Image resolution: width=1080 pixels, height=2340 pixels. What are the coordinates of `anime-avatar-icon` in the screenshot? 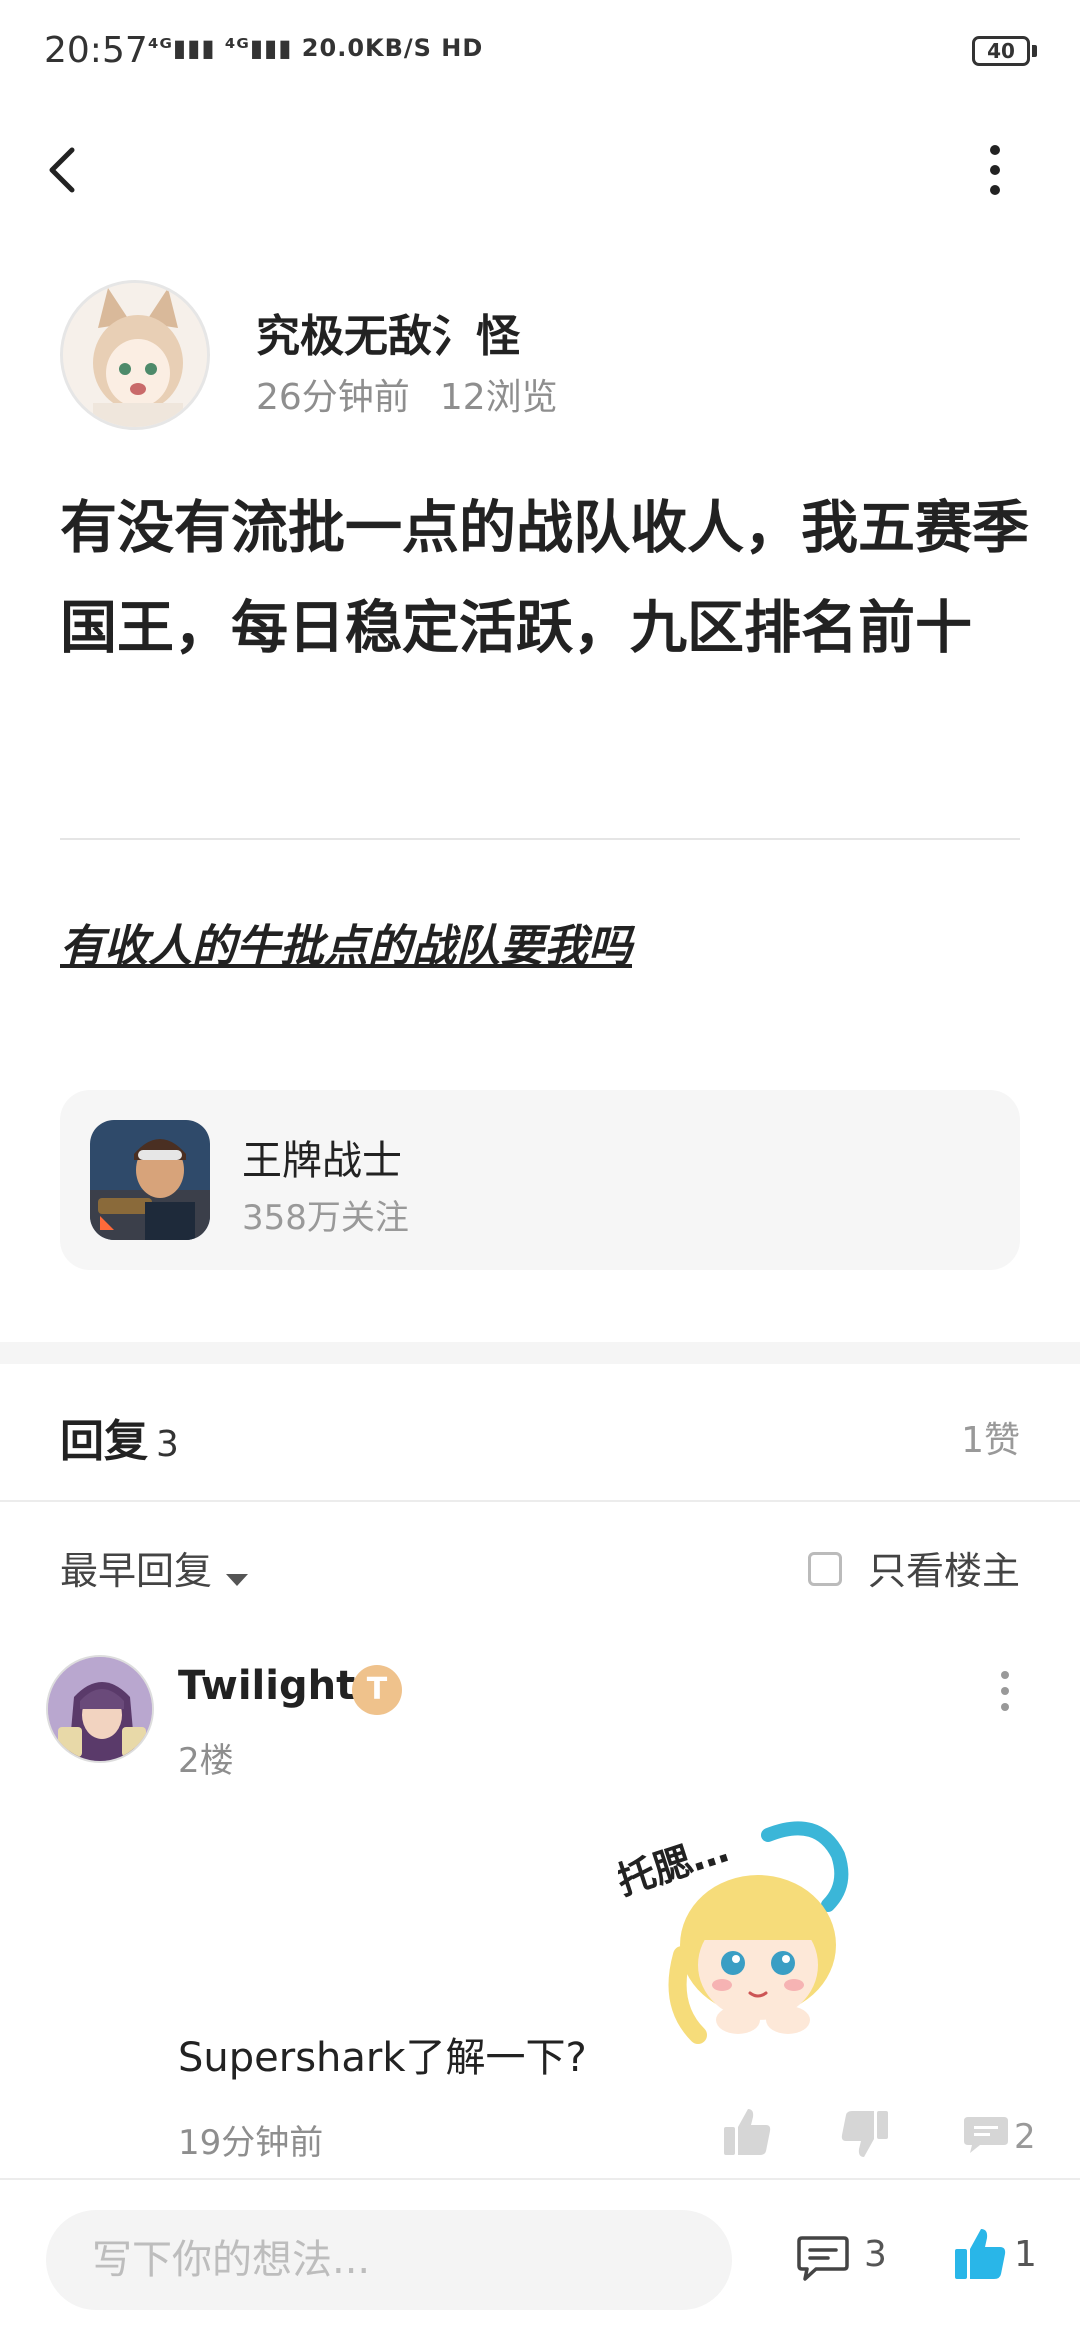 It's located at (100, 1709).